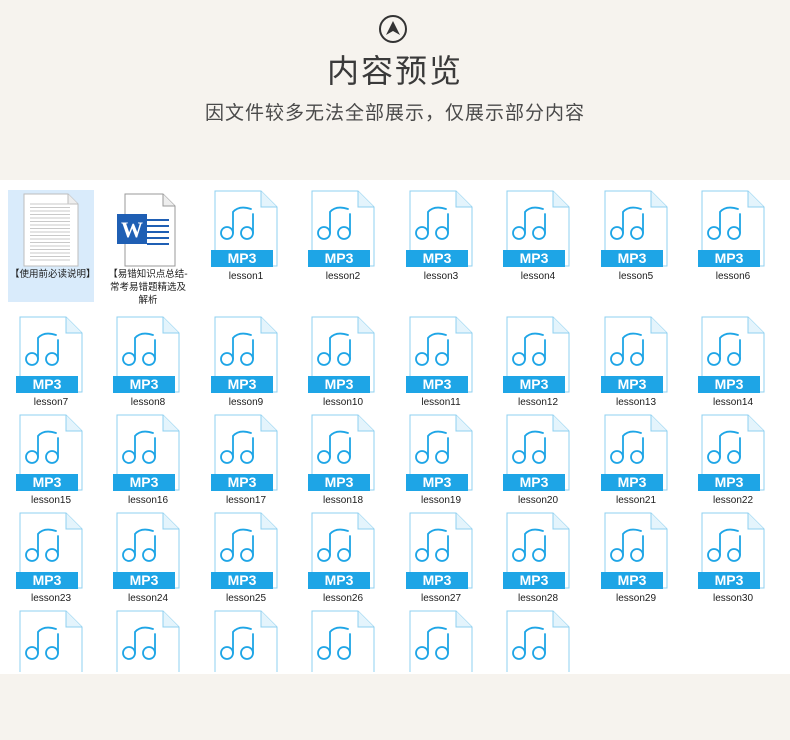 This screenshot has width=790, height=740. What do you see at coordinates (52, 246) in the screenshot?
I see `document-file-tile: 【使用前必读说明】` at bounding box center [52, 246].